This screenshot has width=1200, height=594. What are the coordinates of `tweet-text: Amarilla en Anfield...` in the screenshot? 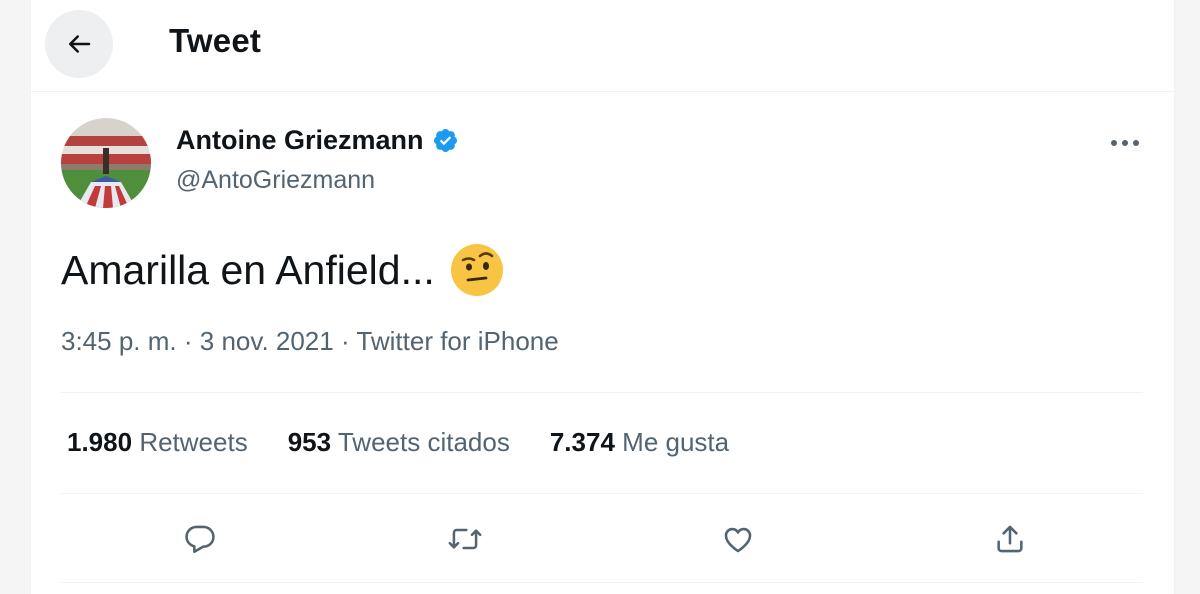 It's located at (283, 270).